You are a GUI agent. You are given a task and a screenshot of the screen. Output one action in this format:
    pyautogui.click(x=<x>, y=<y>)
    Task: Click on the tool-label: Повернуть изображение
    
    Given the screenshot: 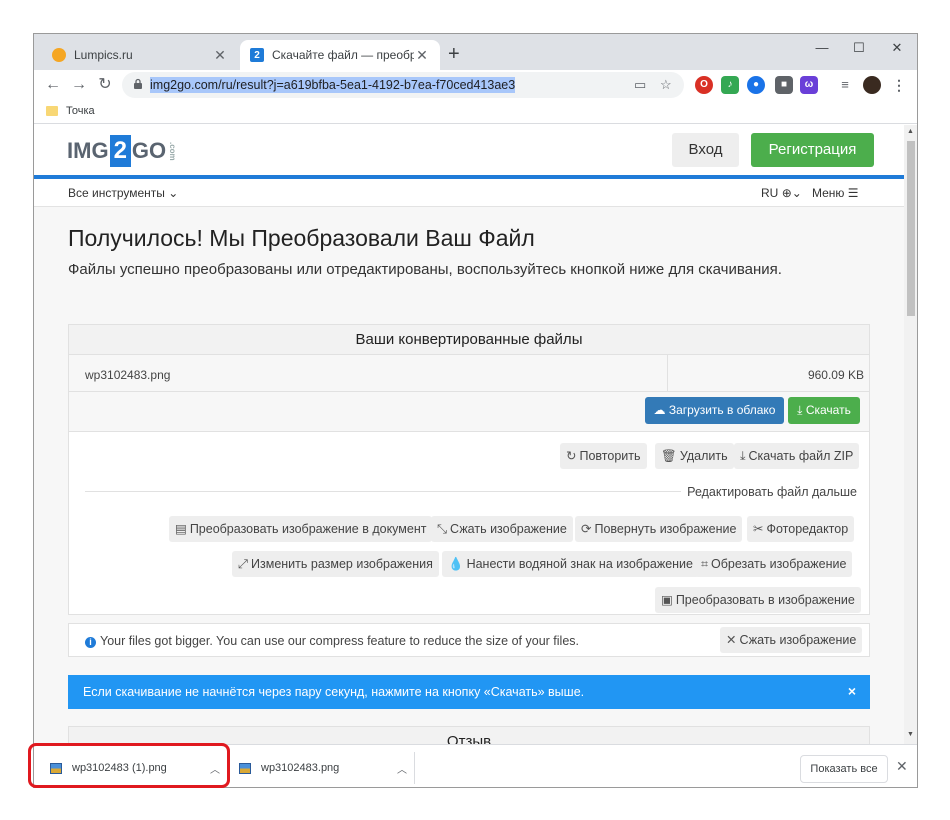 What is the action you would take?
    pyautogui.click(x=665, y=529)
    